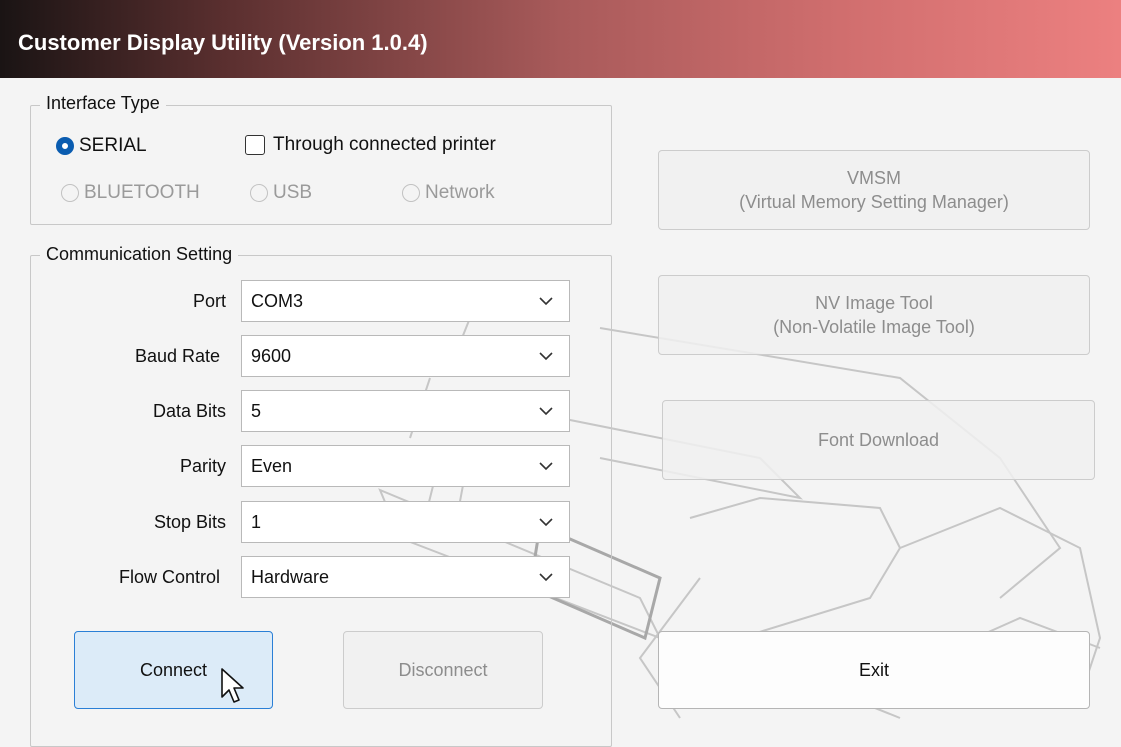  I want to click on nv-image-tool-button: NV Image Tool (Non-Volatile Image Tool), so click(874, 315).